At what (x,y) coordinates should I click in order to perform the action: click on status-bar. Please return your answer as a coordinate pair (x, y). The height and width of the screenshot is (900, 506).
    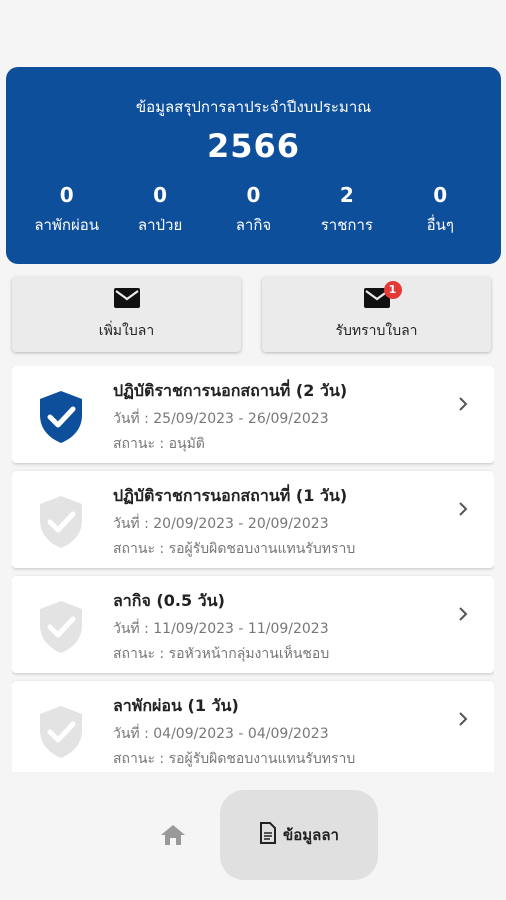
    Looking at the image, I should click on (253, 15).